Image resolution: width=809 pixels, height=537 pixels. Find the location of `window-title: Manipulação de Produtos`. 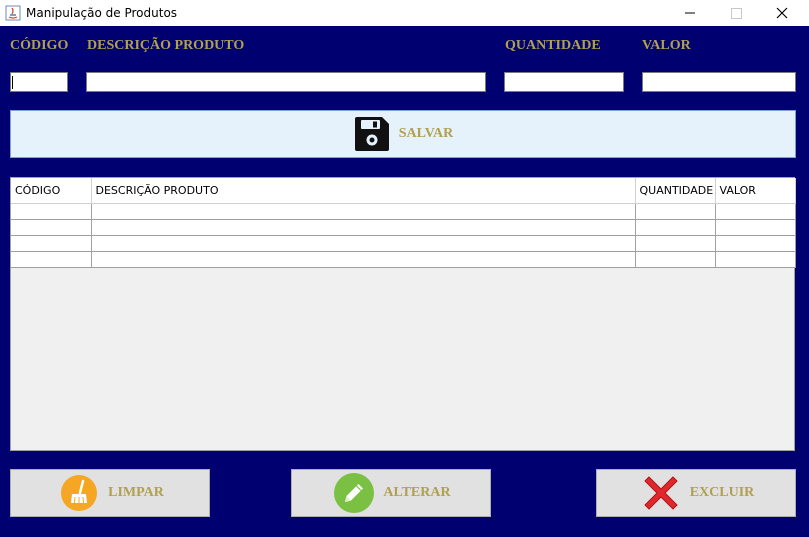

window-title: Manipulação de Produtos is located at coordinates (102, 13).